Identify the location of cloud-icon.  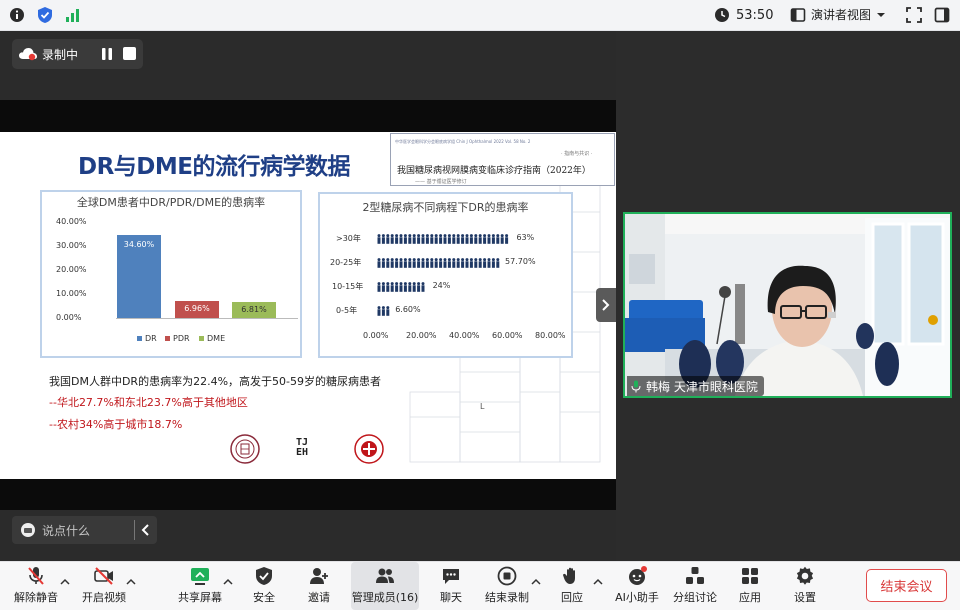
(28, 54).